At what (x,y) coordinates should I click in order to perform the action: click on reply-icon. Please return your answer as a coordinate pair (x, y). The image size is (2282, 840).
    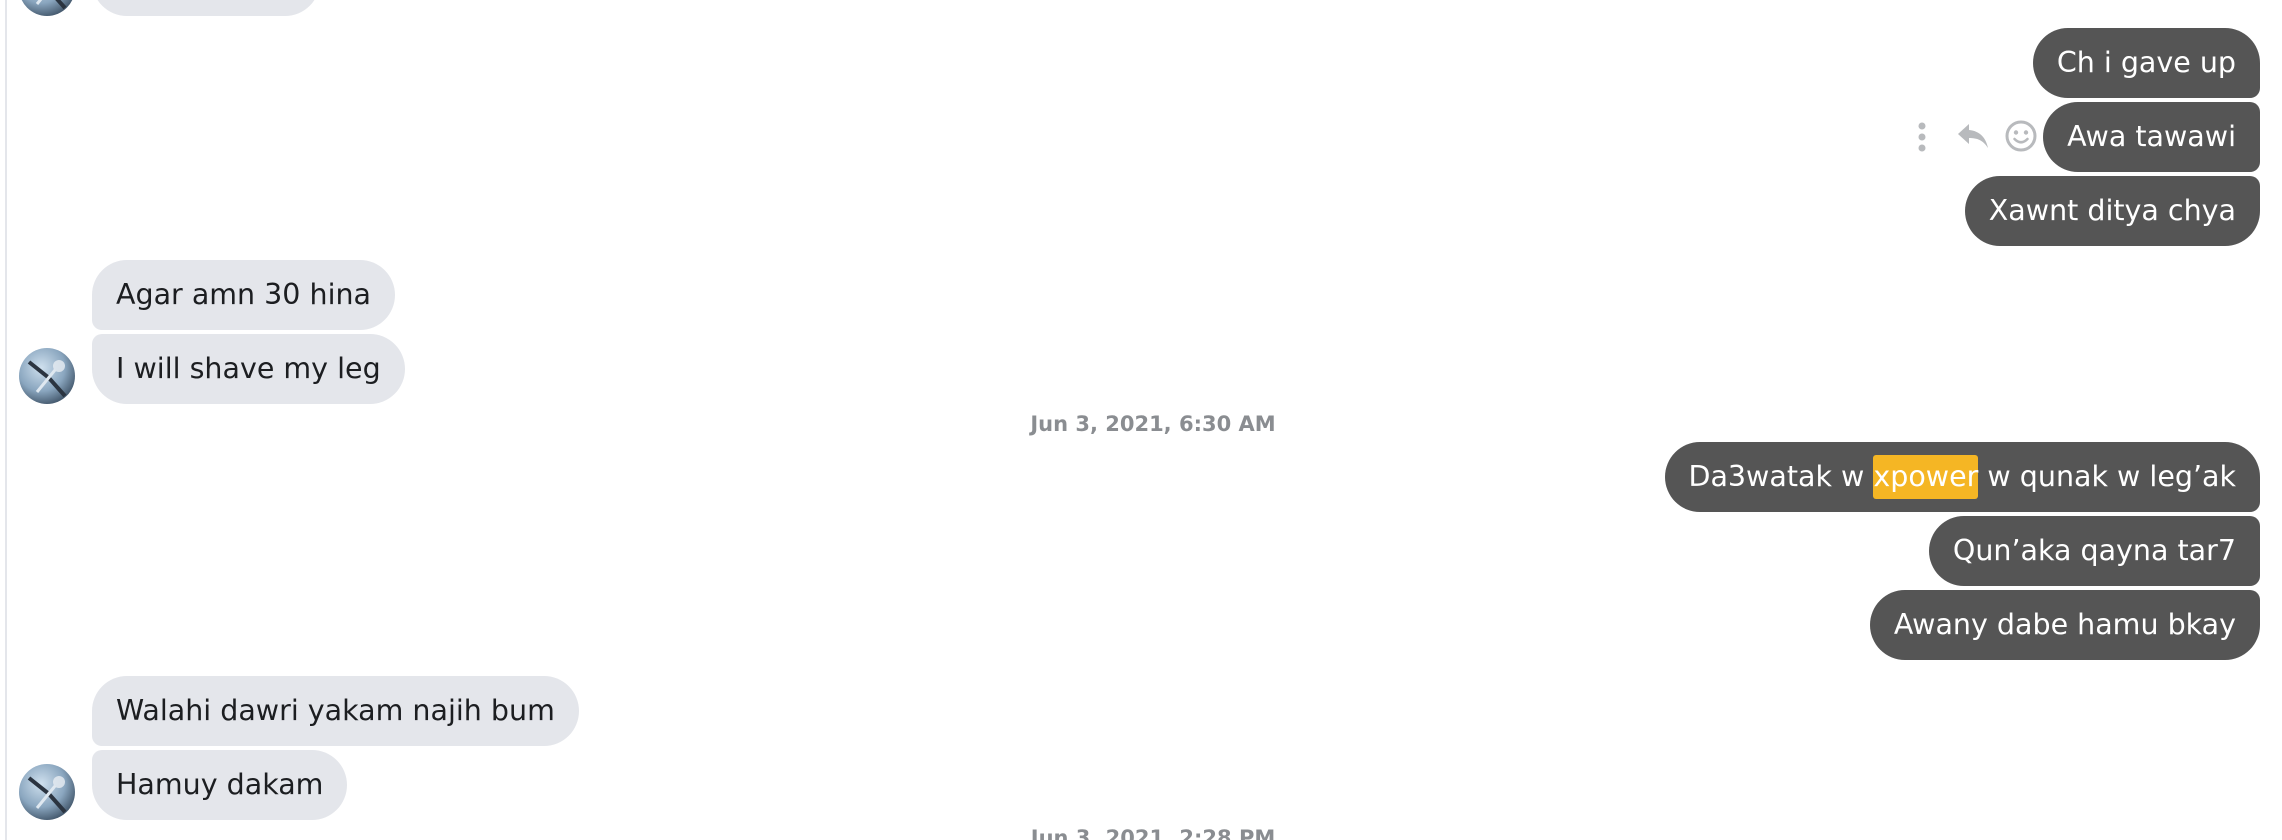
    Looking at the image, I should click on (1973, 136).